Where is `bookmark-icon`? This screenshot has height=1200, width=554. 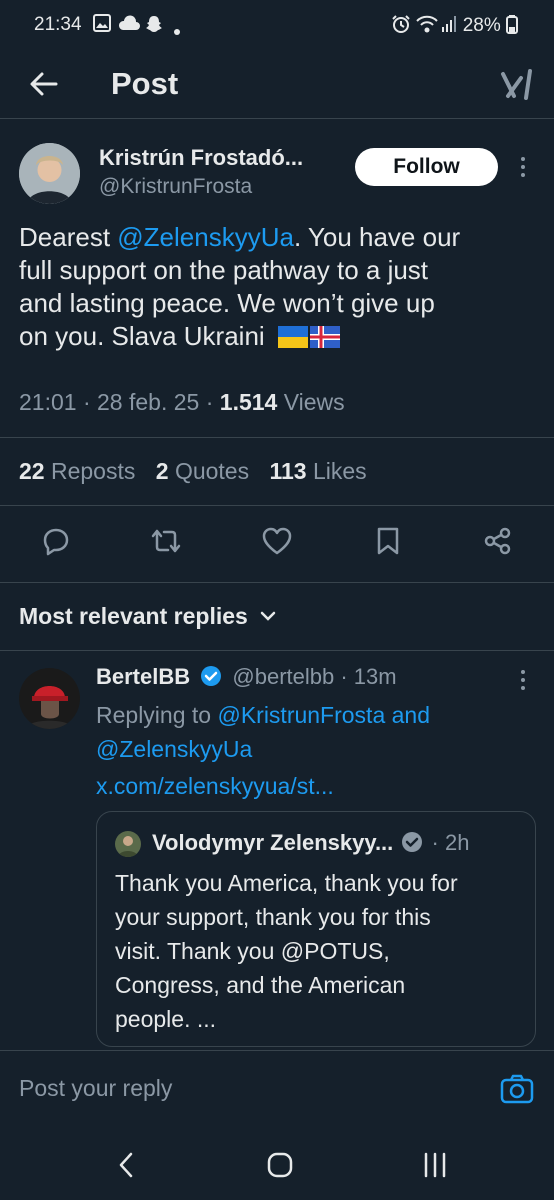 bookmark-icon is located at coordinates (390, 542).